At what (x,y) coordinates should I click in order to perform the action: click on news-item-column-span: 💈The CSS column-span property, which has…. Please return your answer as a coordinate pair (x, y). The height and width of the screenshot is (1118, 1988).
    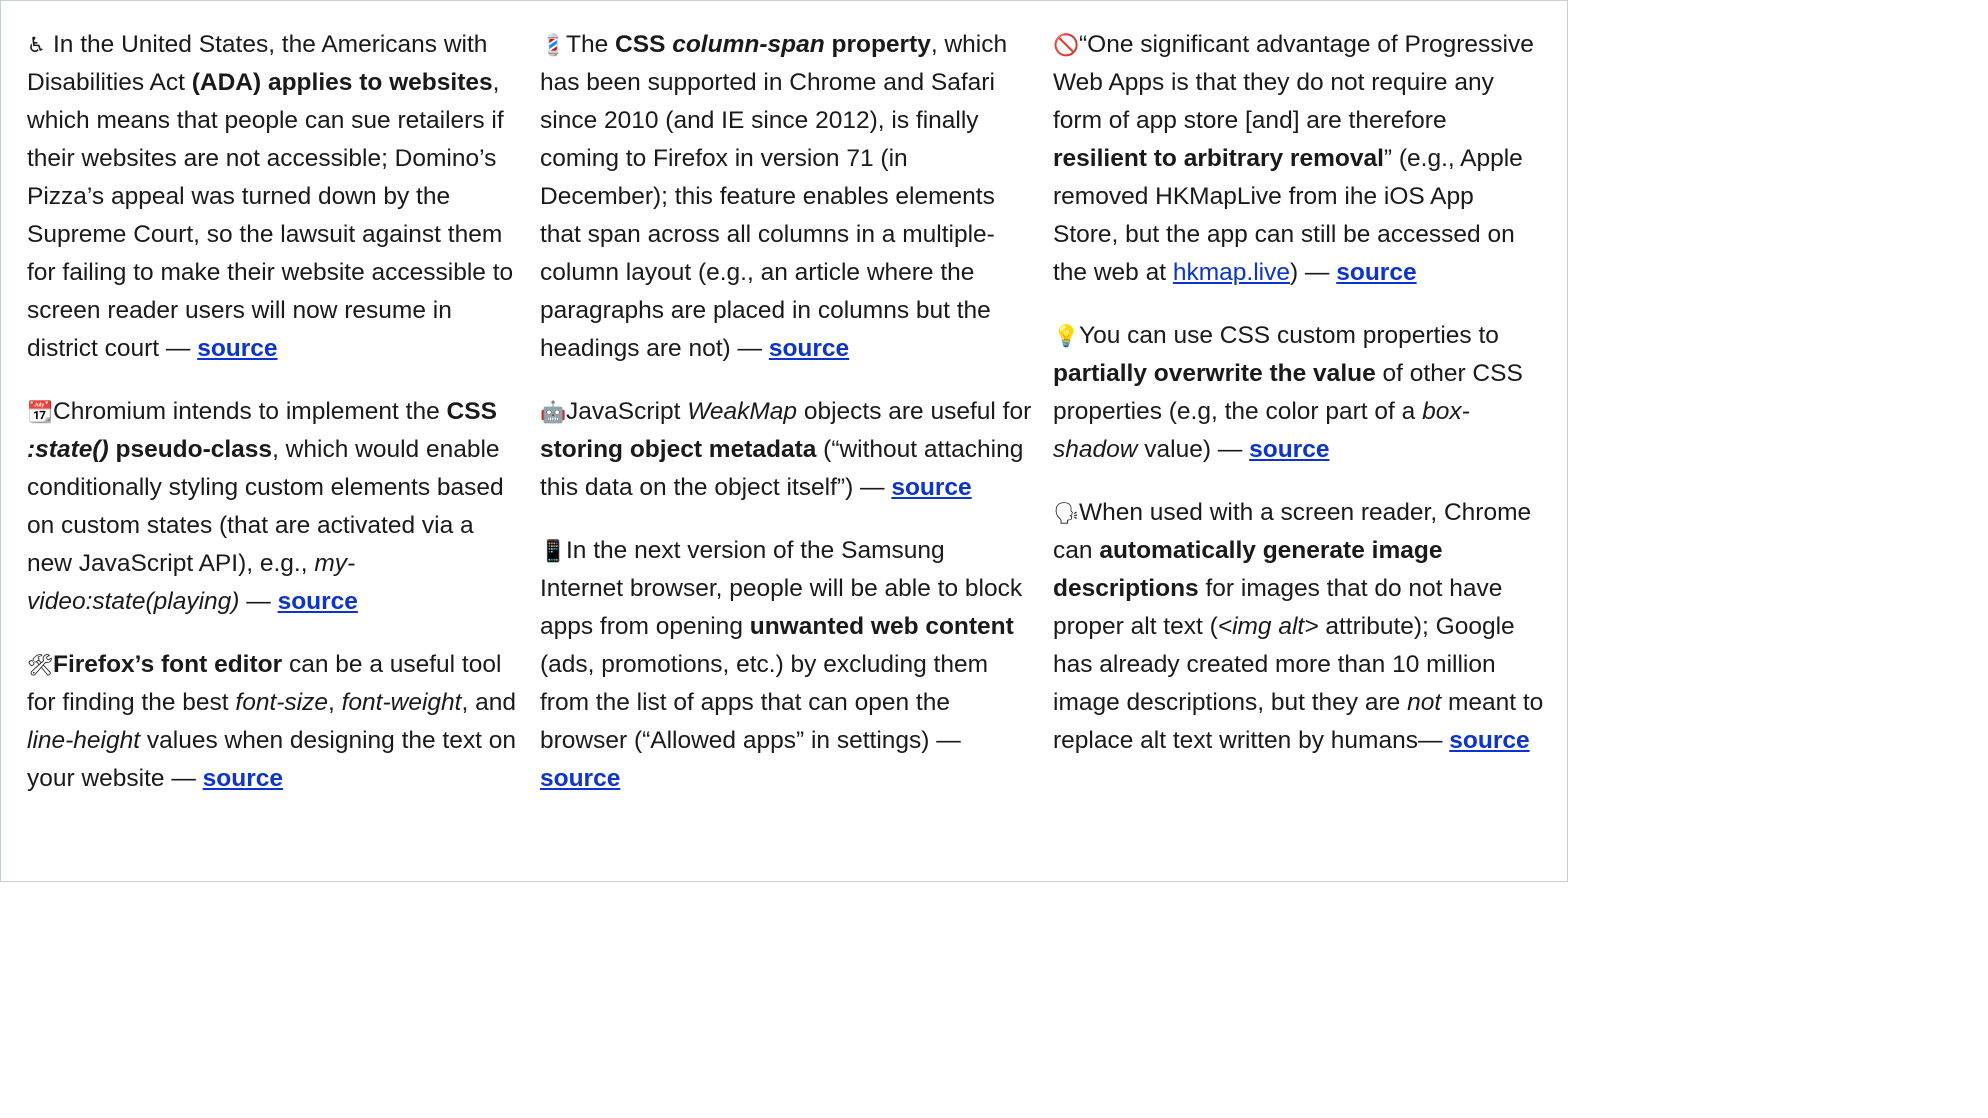
    Looking at the image, I should click on (786, 197).